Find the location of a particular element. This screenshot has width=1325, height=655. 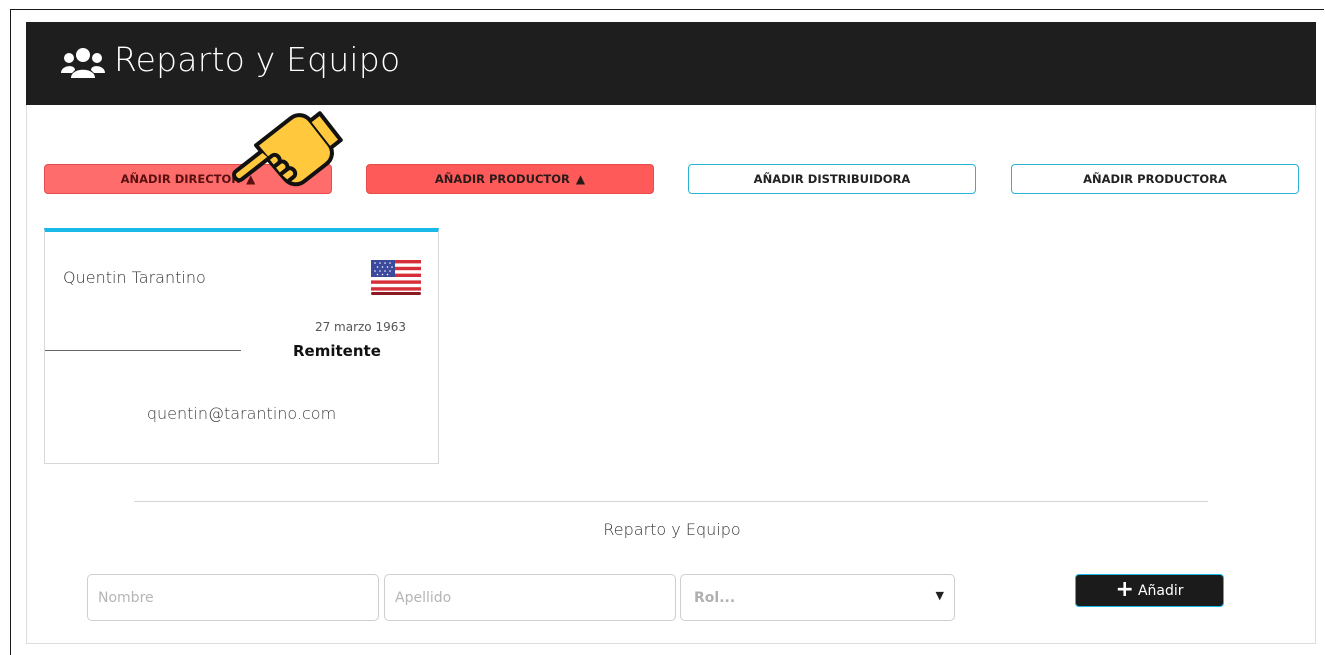

add-distributor-label: AÑADIR DISTRIBUIDORA is located at coordinates (832, 179).